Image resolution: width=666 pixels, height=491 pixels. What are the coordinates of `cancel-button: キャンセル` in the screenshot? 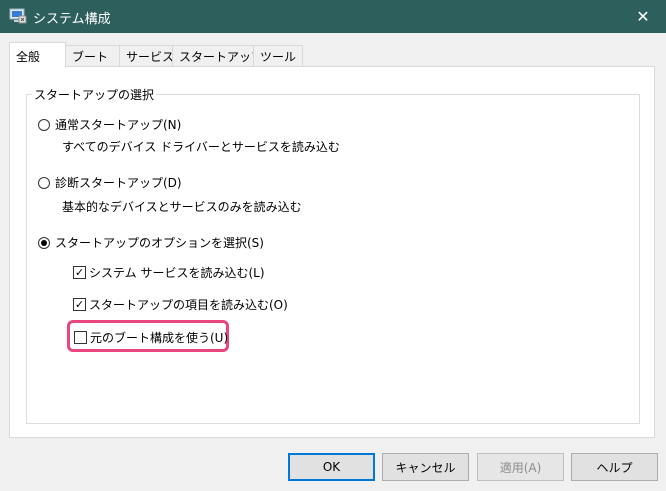 It's located at (425, 467).